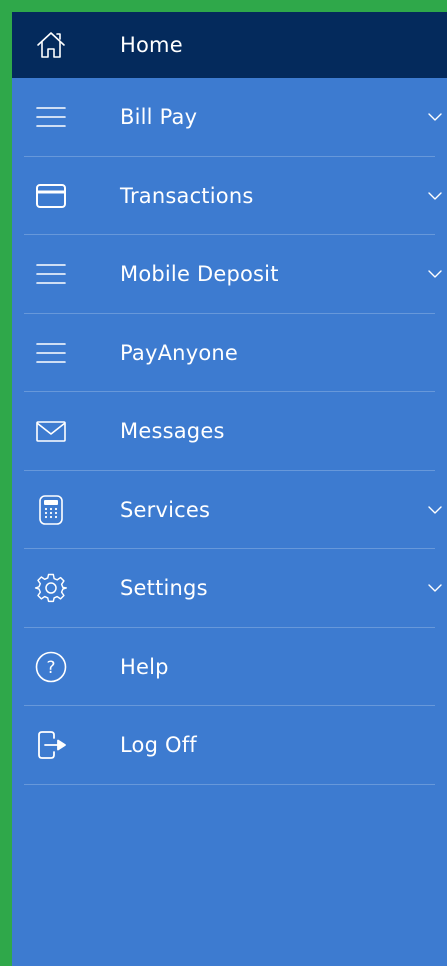 This screenshot has height=966, width=447. Describe the element at coordinates (158, 745) in the screenshot. I see `menu-item-label: Log Off` at that location.